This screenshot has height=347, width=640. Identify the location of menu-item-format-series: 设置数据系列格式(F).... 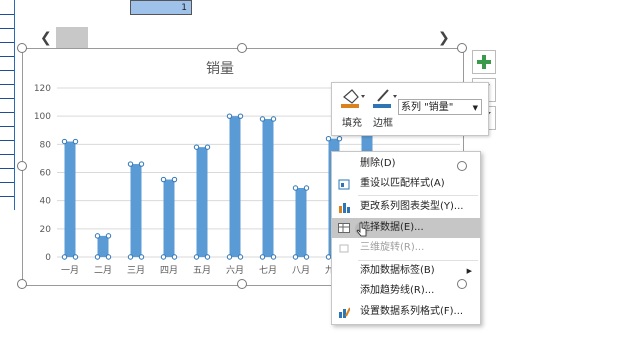
(406, 312).